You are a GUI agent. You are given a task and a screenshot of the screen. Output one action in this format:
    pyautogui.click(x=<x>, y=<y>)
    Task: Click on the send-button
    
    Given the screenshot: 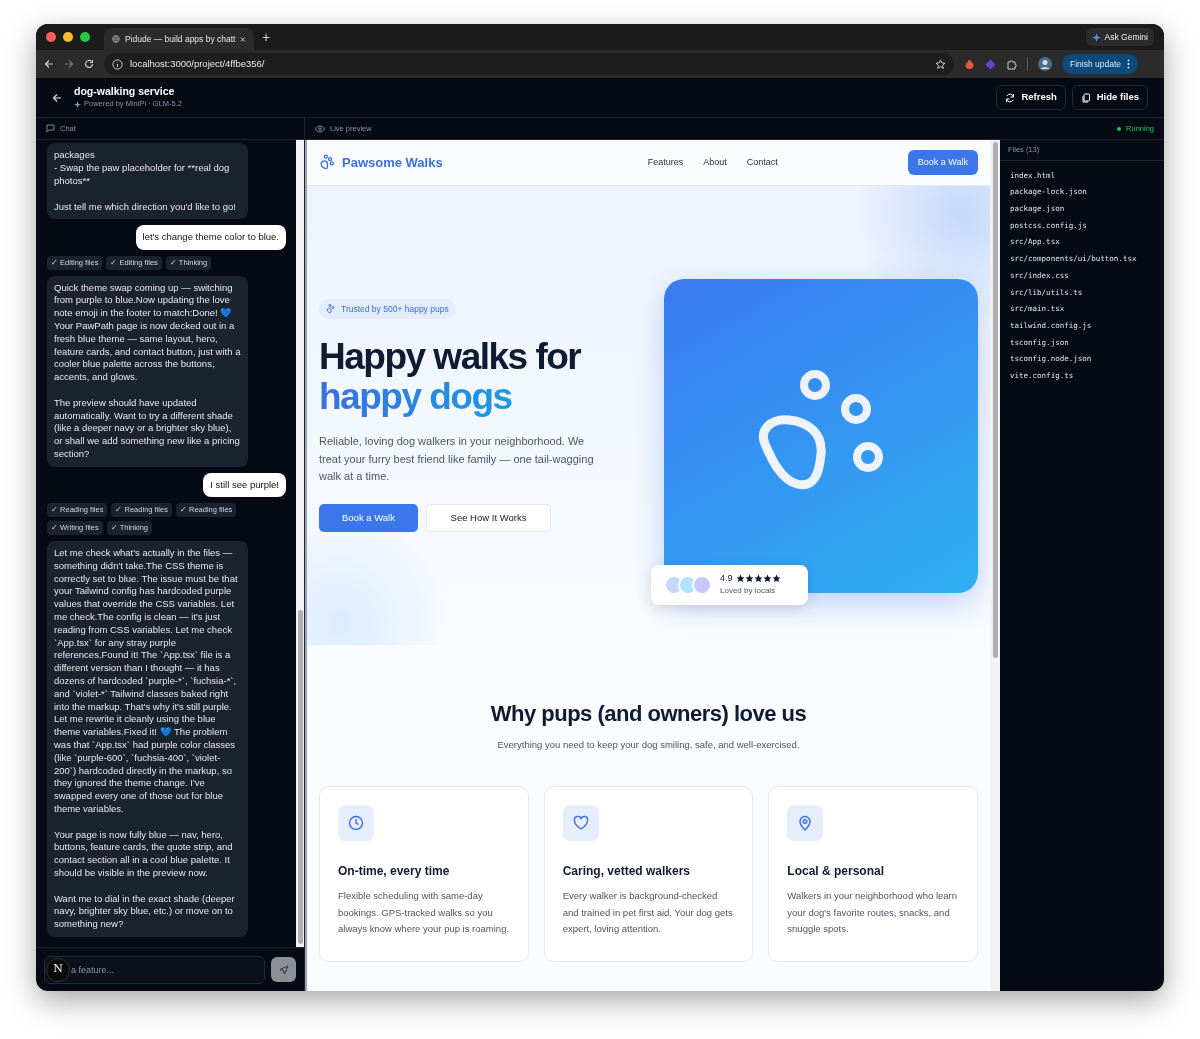 What is the action you would take?
    pyautogui.click(x=283, y=969)
    